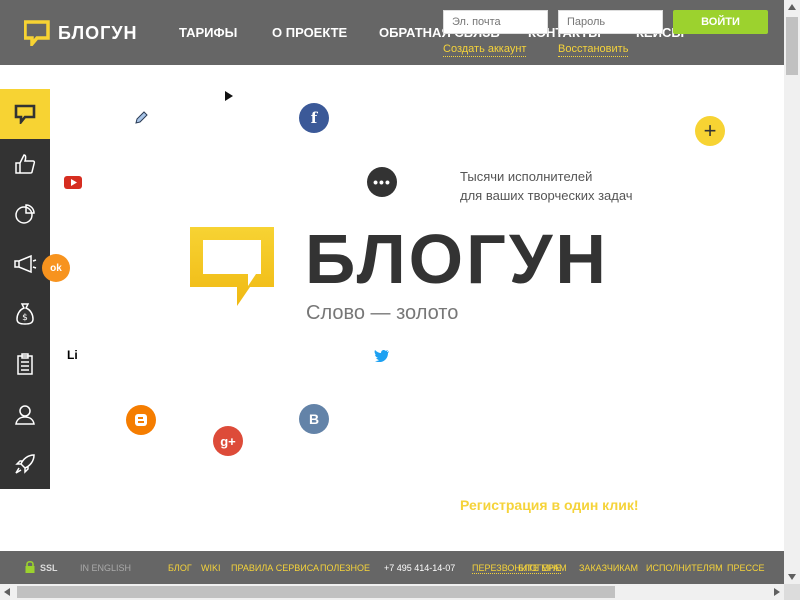  I want to click on email-input, so click(495, 22).